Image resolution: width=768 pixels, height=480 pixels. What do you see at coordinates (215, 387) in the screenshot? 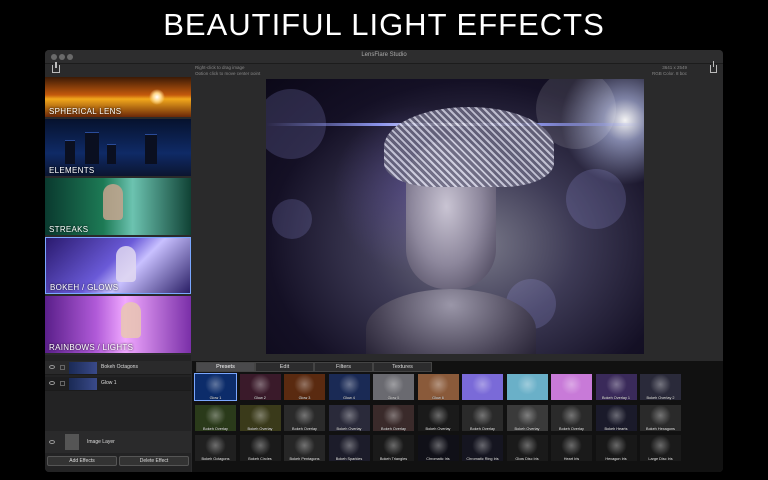
I see `preset-tile: Glow 1` at bounding box center [215, 387].